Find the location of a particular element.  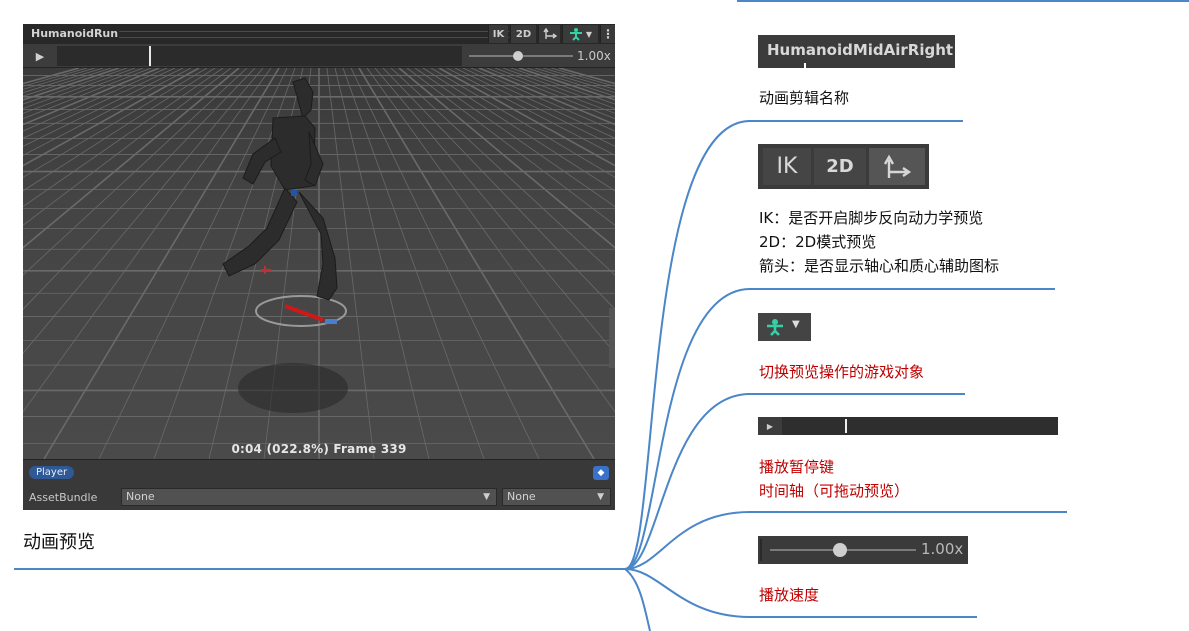

avatar-crop: ▼ is located at coordinates (784, 327).